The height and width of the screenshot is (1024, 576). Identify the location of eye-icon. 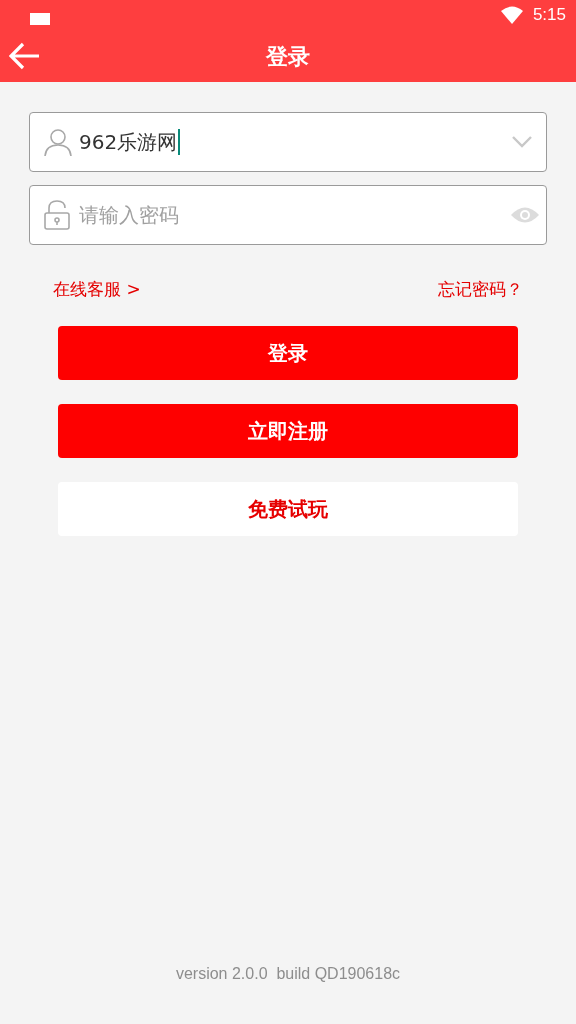
(525, 215).